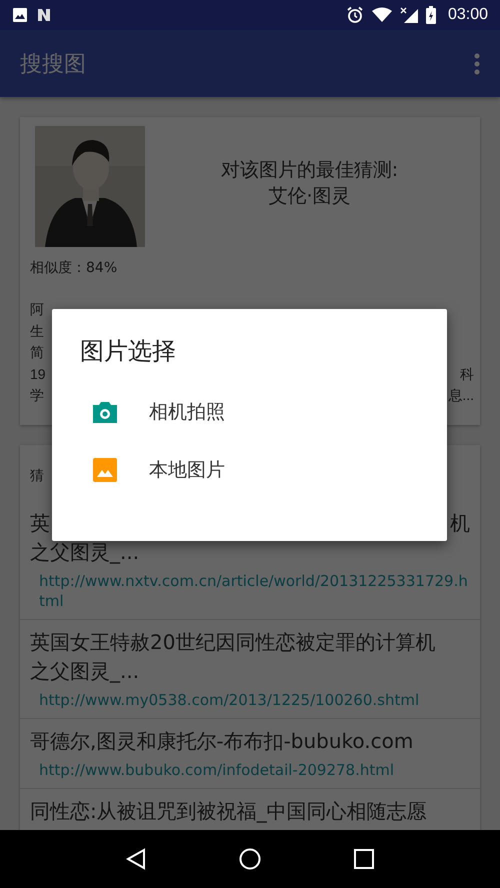 This screenshot has width=500, height=888. What do you see at coordinates (382, 15) in the screenshot?
I see `wifi-icon` at bounding box center [382, 15].